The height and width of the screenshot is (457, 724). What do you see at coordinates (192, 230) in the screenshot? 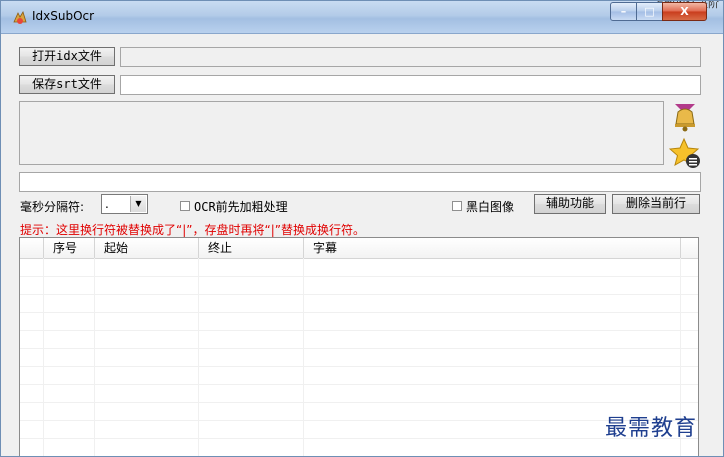
I see `hint-text: 提示：这里换行符被替换成了“|”，存盘时再将“|”替换成换行符。` at bounding box center [192, 230].